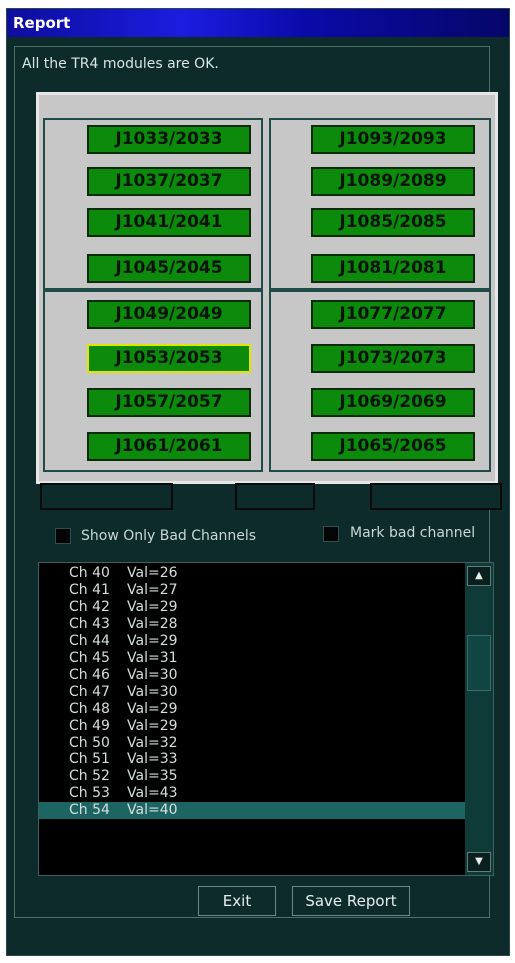  Describe the element at coordinates (479, 862) in the screenshot. I see `arrow-down-icon: ▼` at that location.